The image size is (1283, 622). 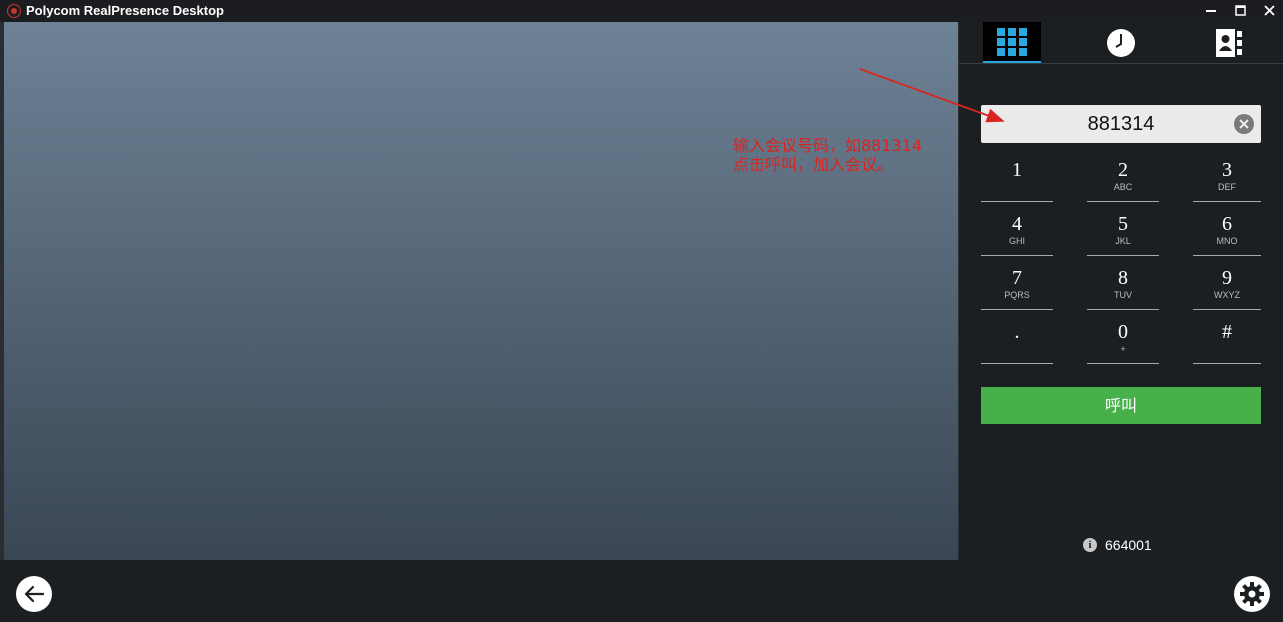 I want to click on key-digit: 6, so click(x=1227, y=224).